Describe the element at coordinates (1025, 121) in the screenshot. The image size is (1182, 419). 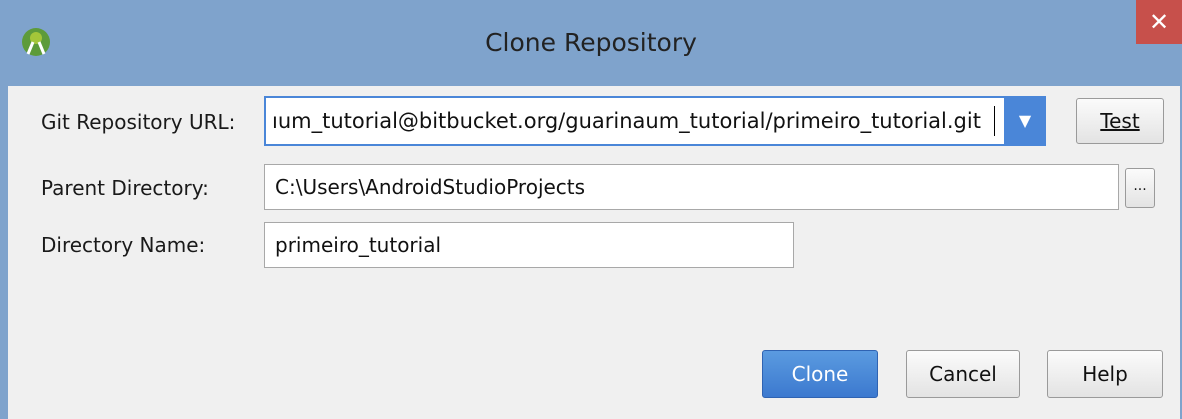
I see `chevron-down-icon: ▼` at that location.